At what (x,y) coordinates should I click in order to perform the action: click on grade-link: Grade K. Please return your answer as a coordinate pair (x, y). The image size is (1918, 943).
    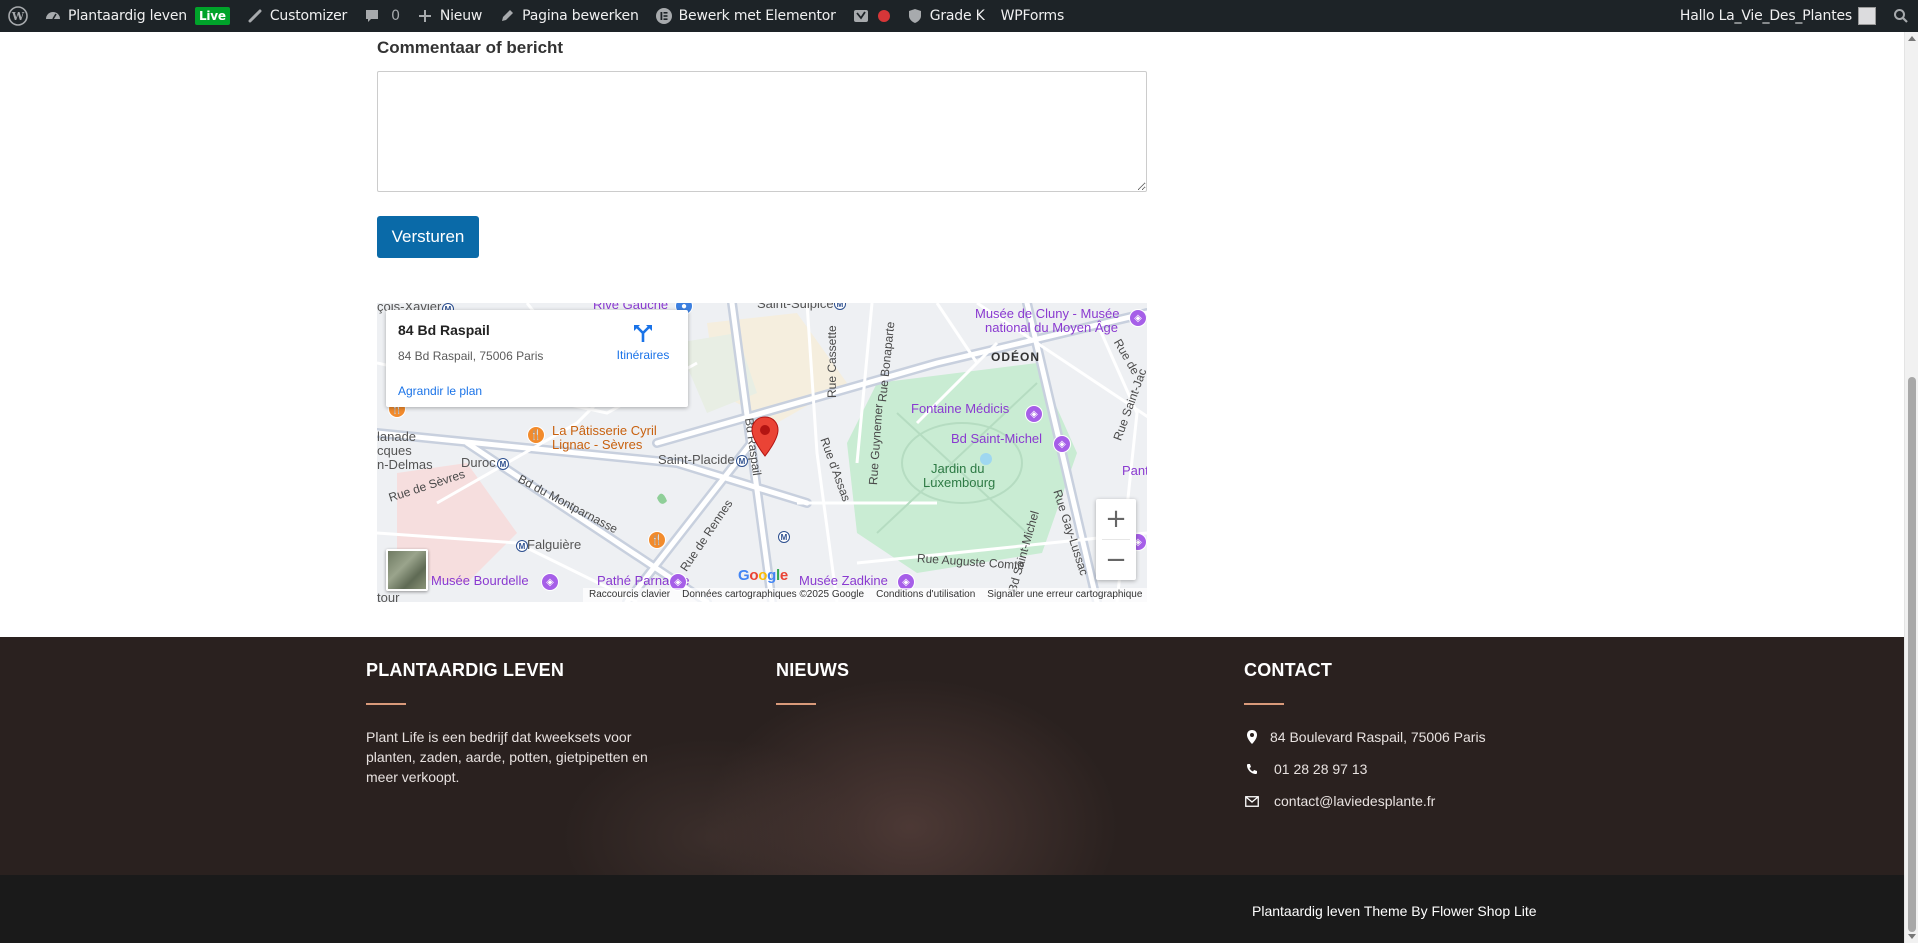
    Looking at the image, I should click on (945, 16).